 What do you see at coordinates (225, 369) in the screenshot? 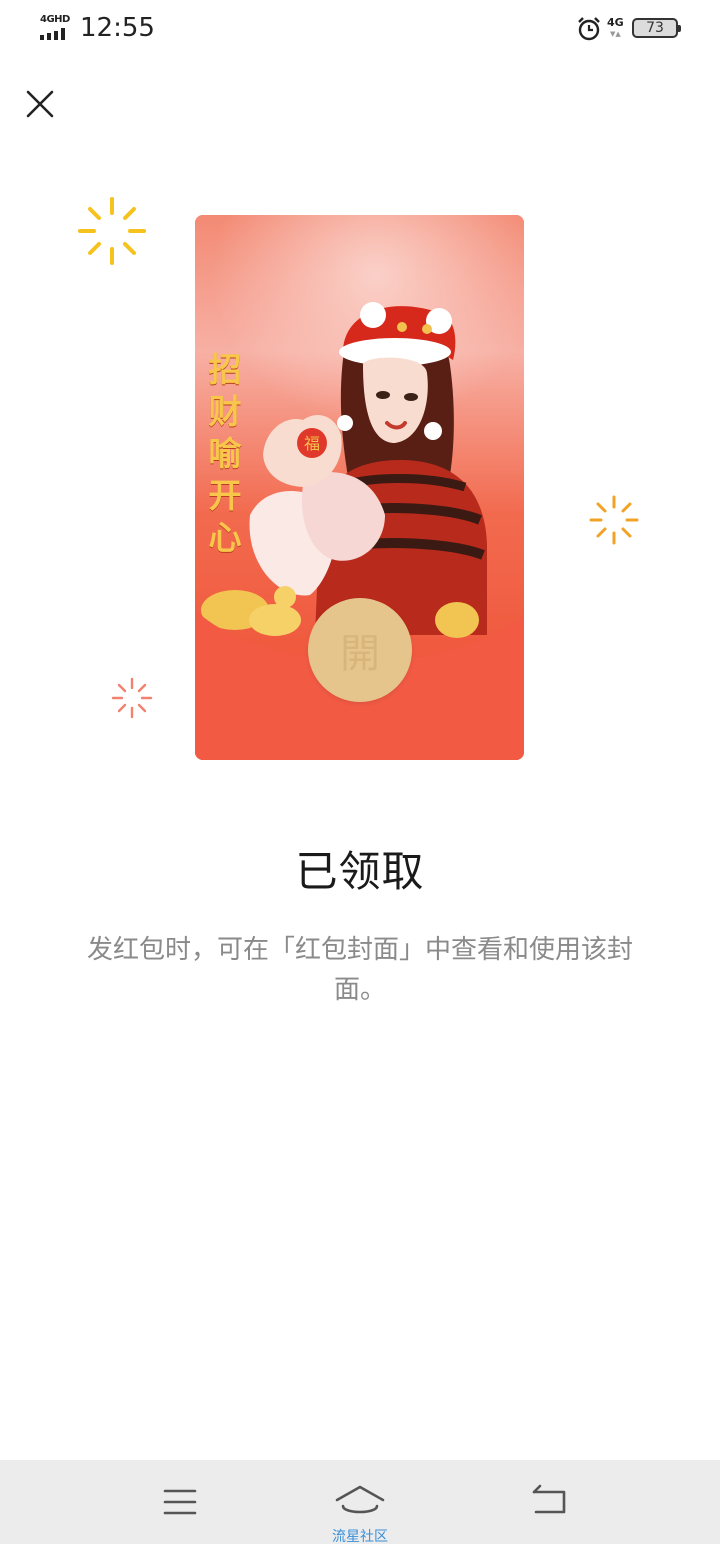
I see `slogan-char: 招` at bounding box center [225, 369].